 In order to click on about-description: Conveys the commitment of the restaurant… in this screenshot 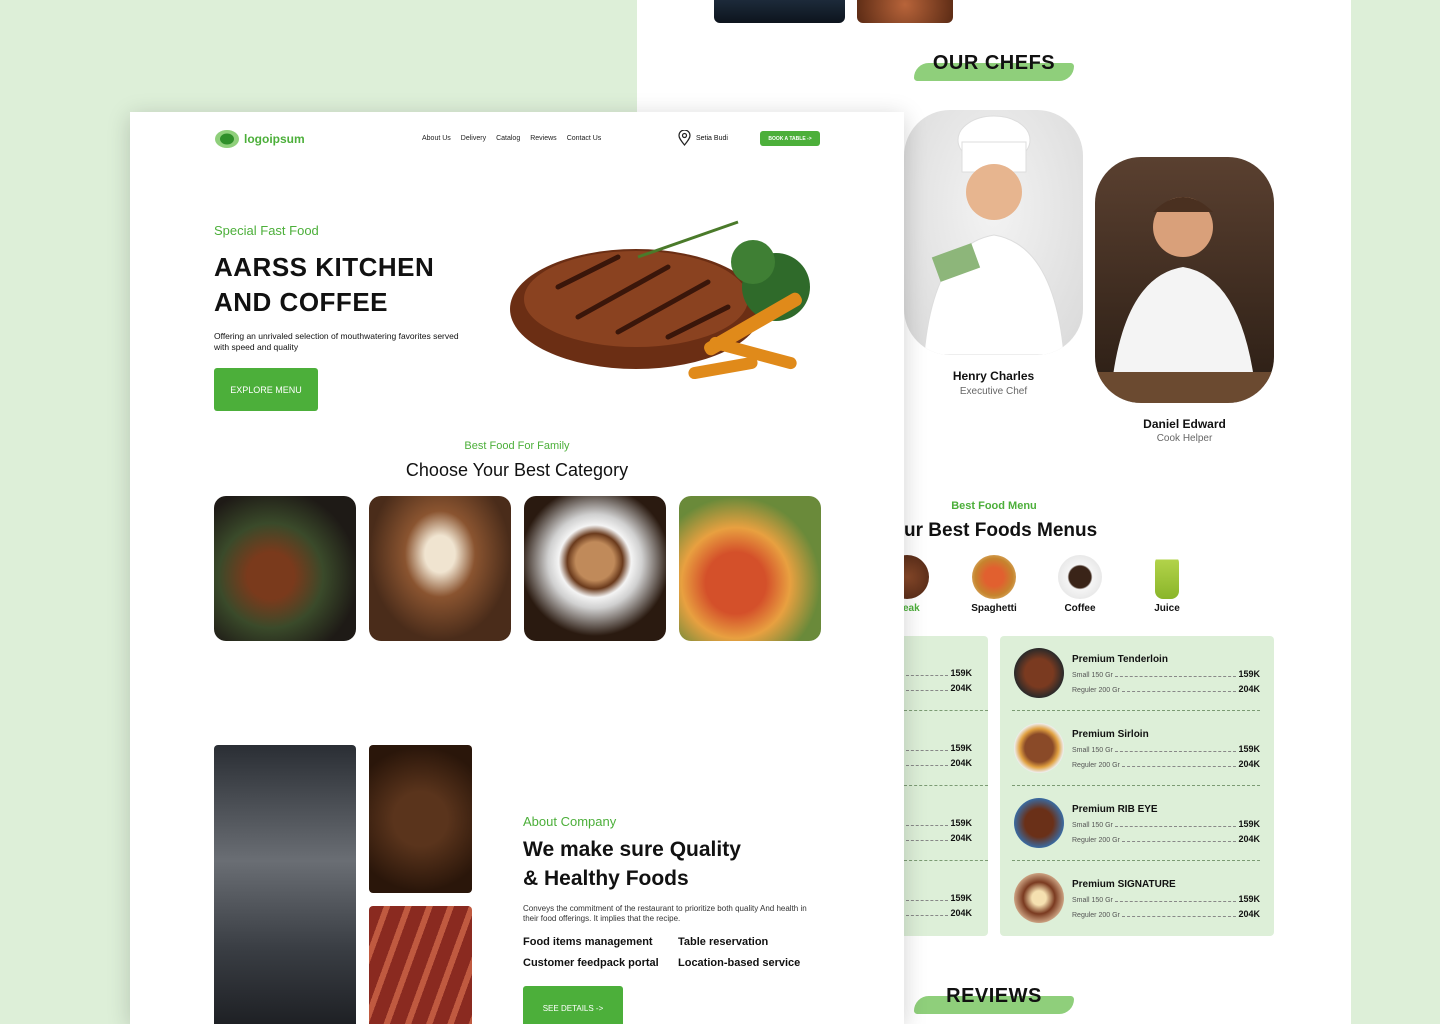, I will do `click(665, 913)`.